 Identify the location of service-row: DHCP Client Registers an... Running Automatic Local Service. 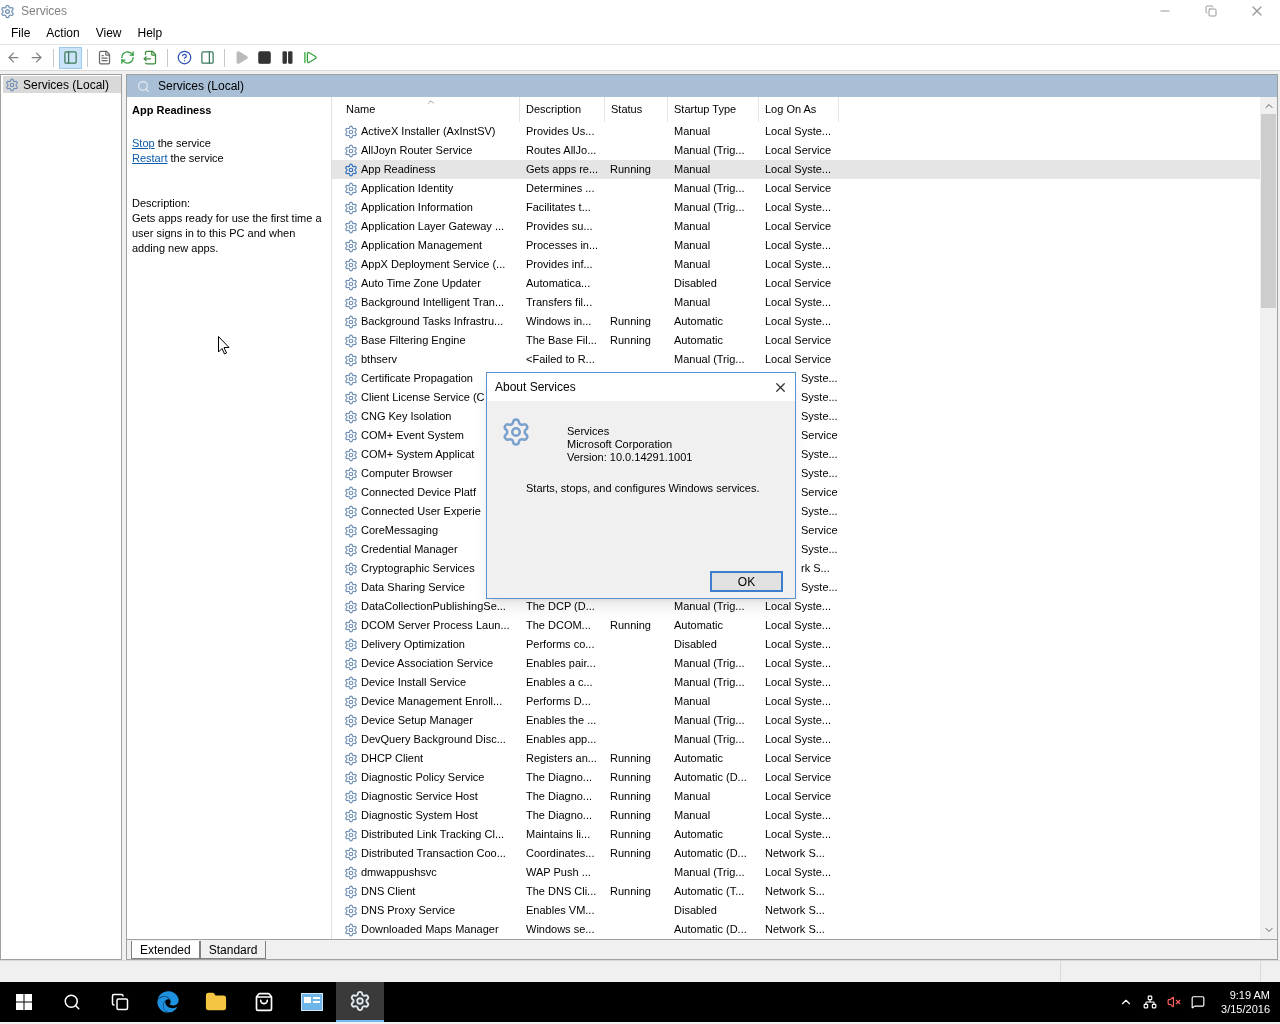
(796, 758).